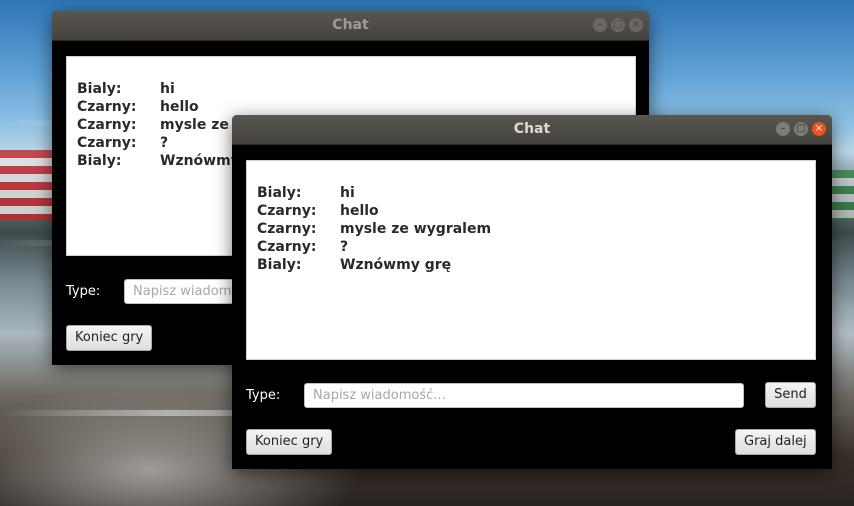 The width and height of the screenshot is (854, 506). I want to click on message-row: Bialy: Wznówmy grę, so click(374, 265).